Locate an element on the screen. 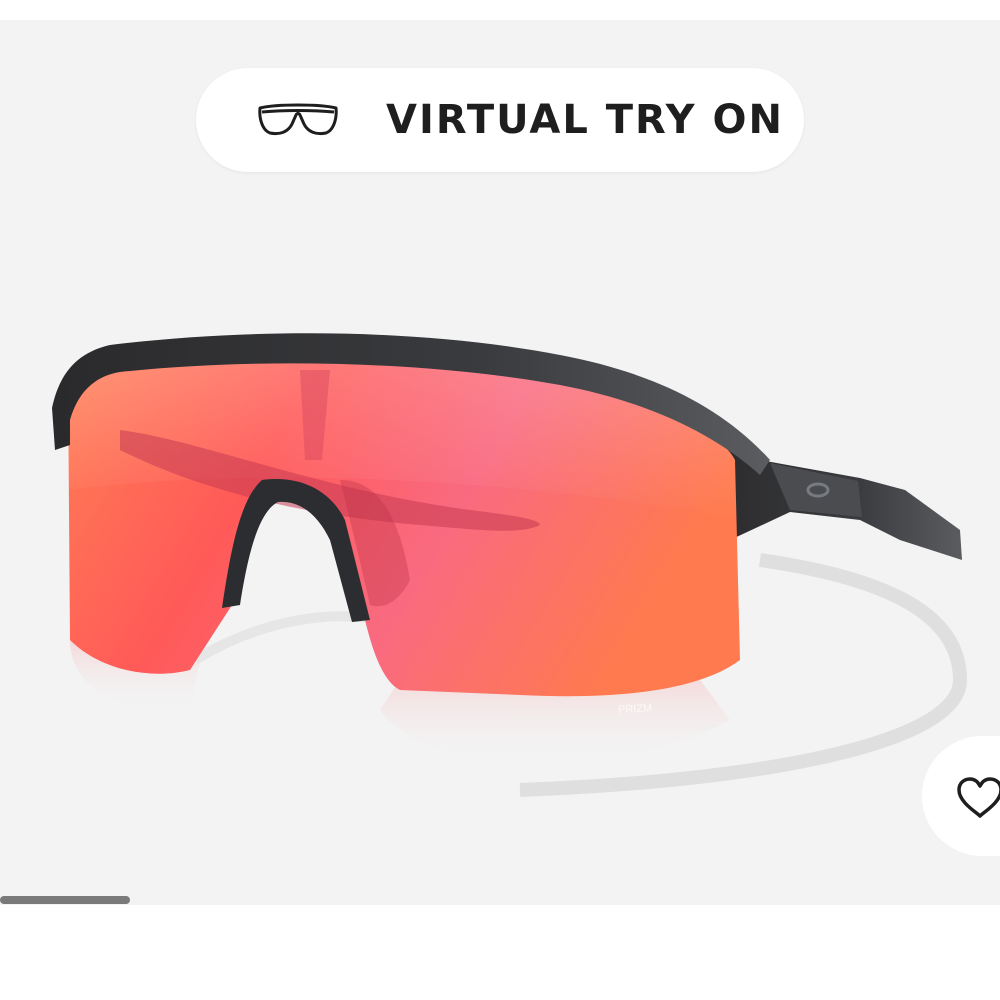 Image resolution: width=1000 pixels, height=1000 pixels. lens-mark: PRIZM is located at coordinates (635, 709).